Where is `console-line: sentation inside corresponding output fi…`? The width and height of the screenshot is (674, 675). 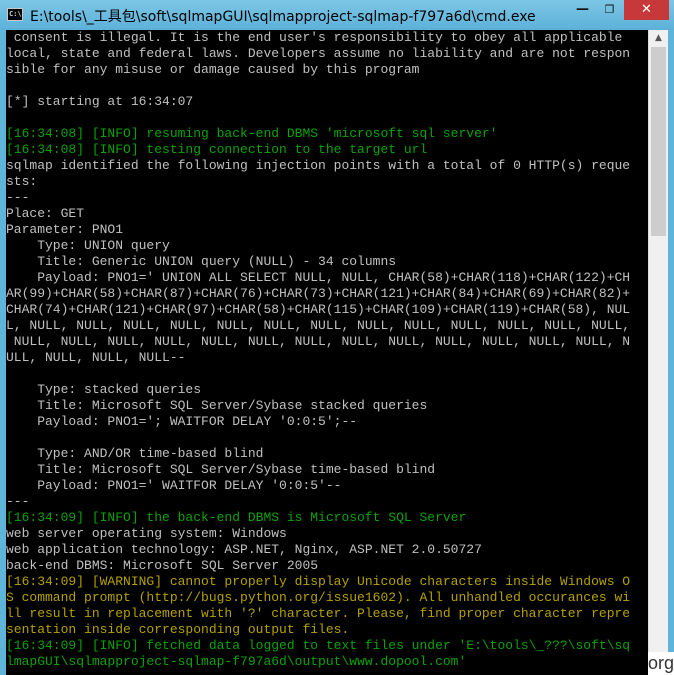 console-line: sentation inside corresponding output fi… is located at coordinates (178, 629).